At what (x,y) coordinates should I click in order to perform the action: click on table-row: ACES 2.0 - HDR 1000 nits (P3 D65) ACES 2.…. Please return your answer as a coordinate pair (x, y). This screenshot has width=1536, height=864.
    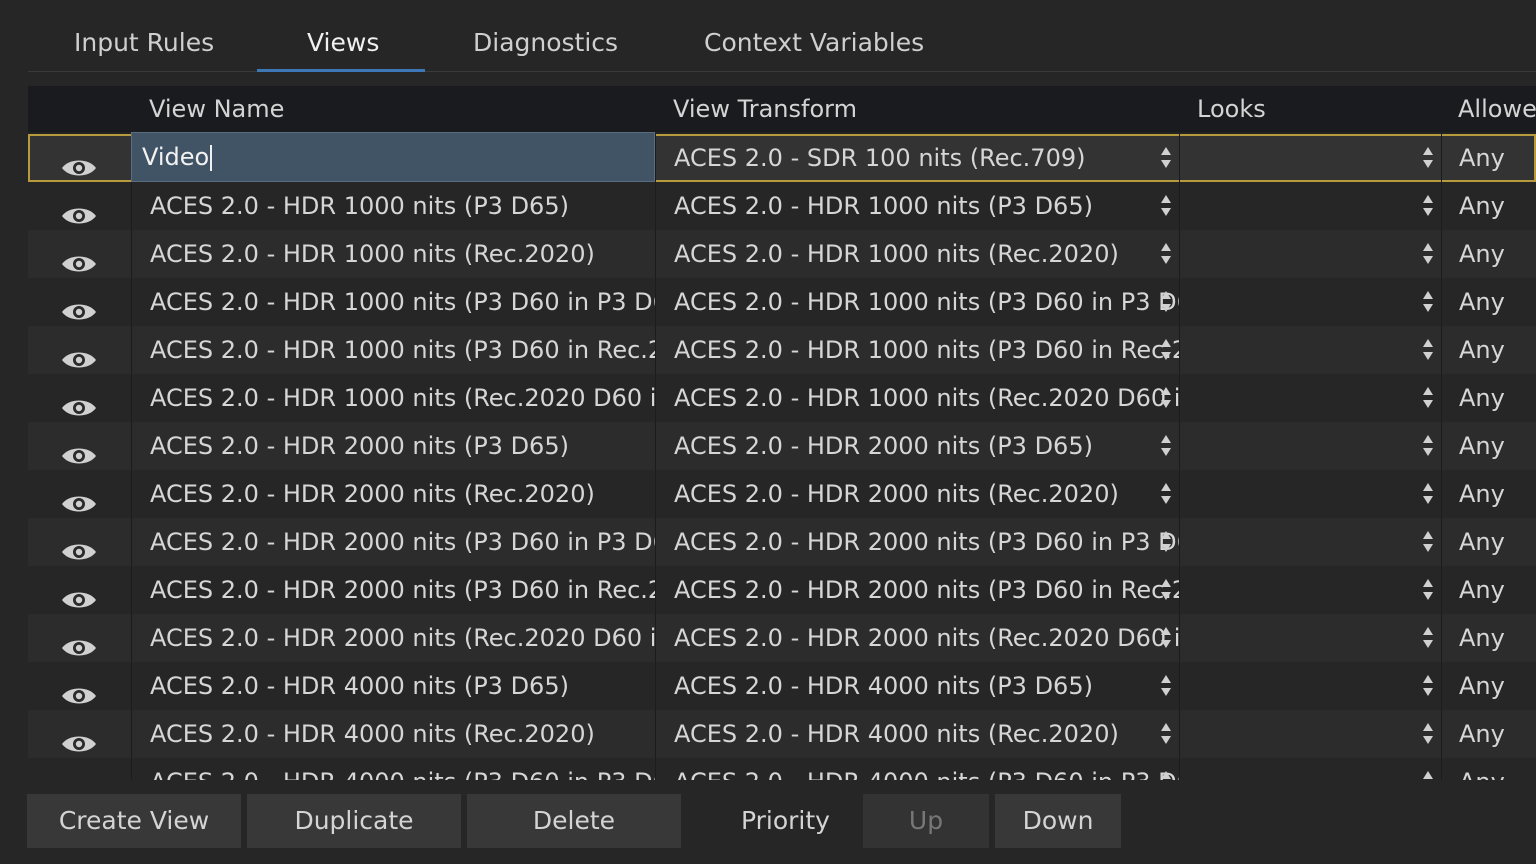
    Looking at the image, I should click on (782, 206).